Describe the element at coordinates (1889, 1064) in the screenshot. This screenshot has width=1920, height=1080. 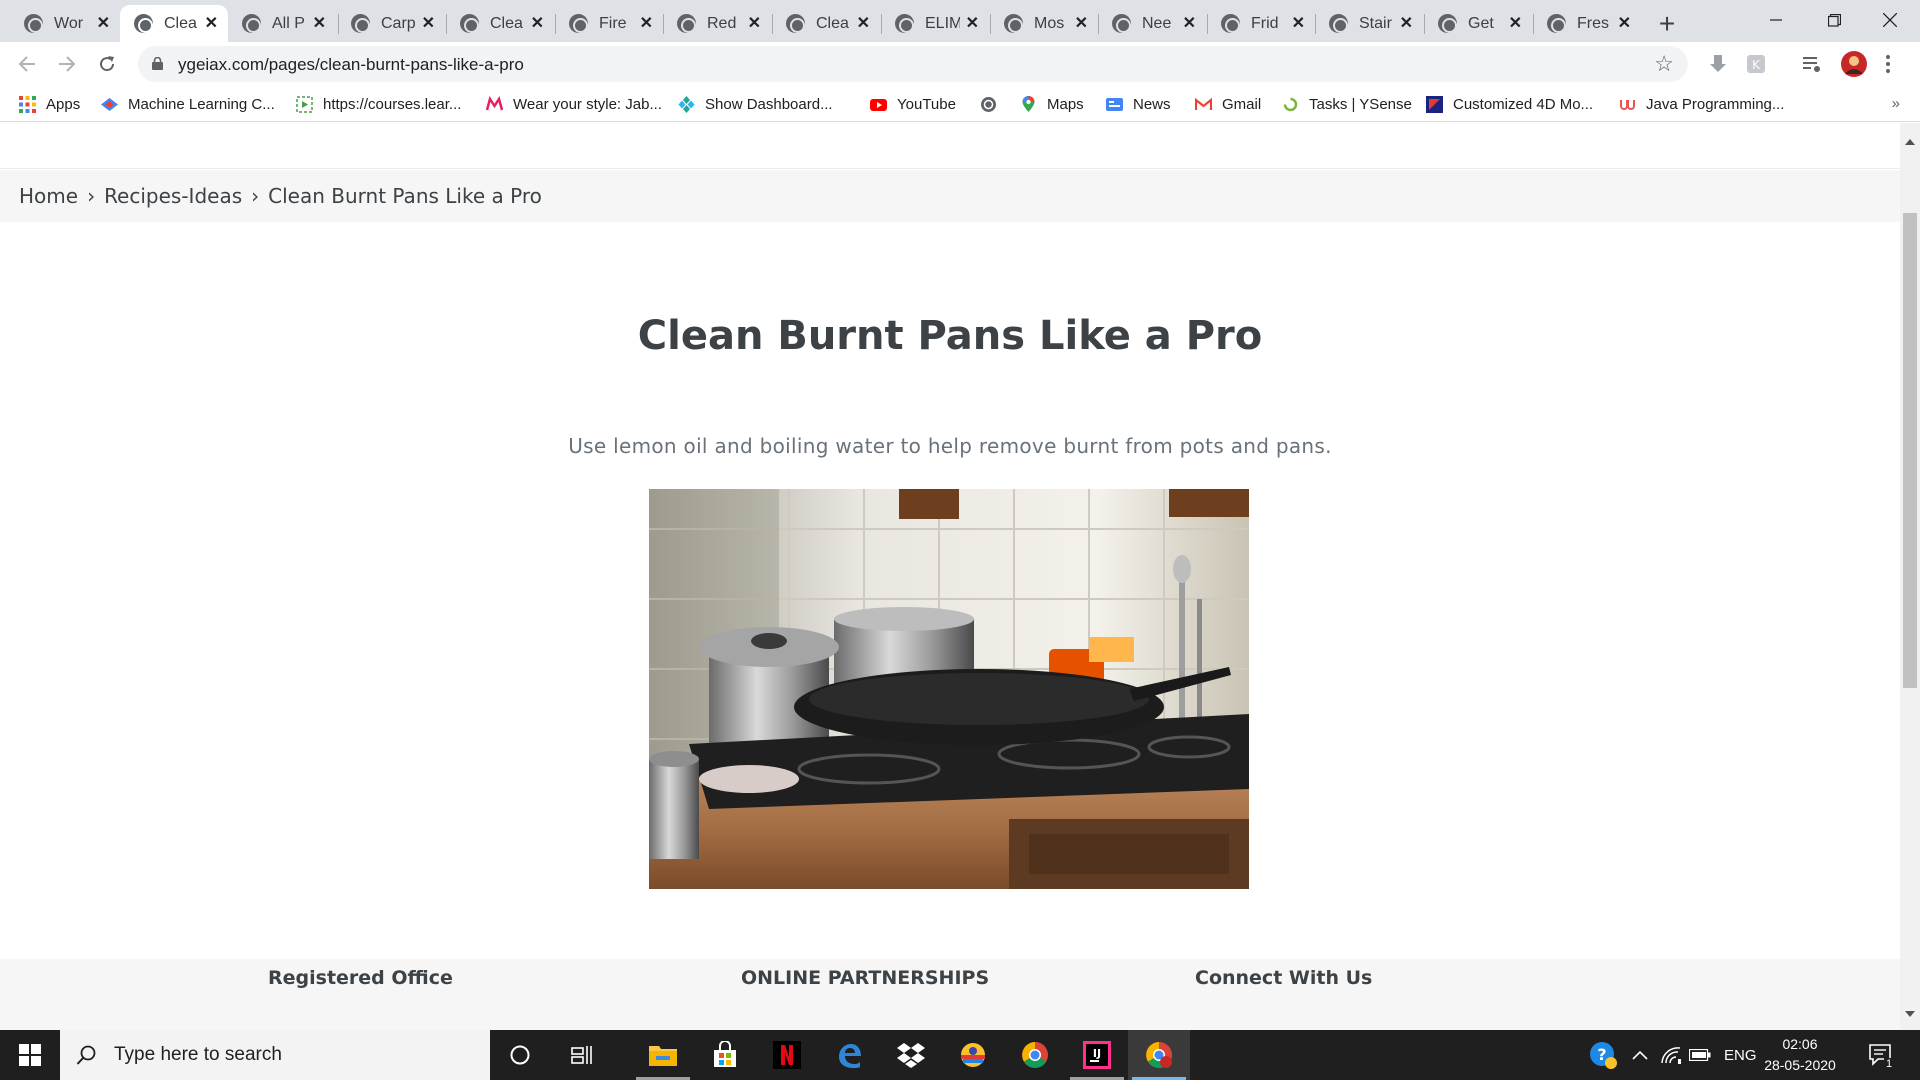
I see `notification-count-badge: 1` at that location.